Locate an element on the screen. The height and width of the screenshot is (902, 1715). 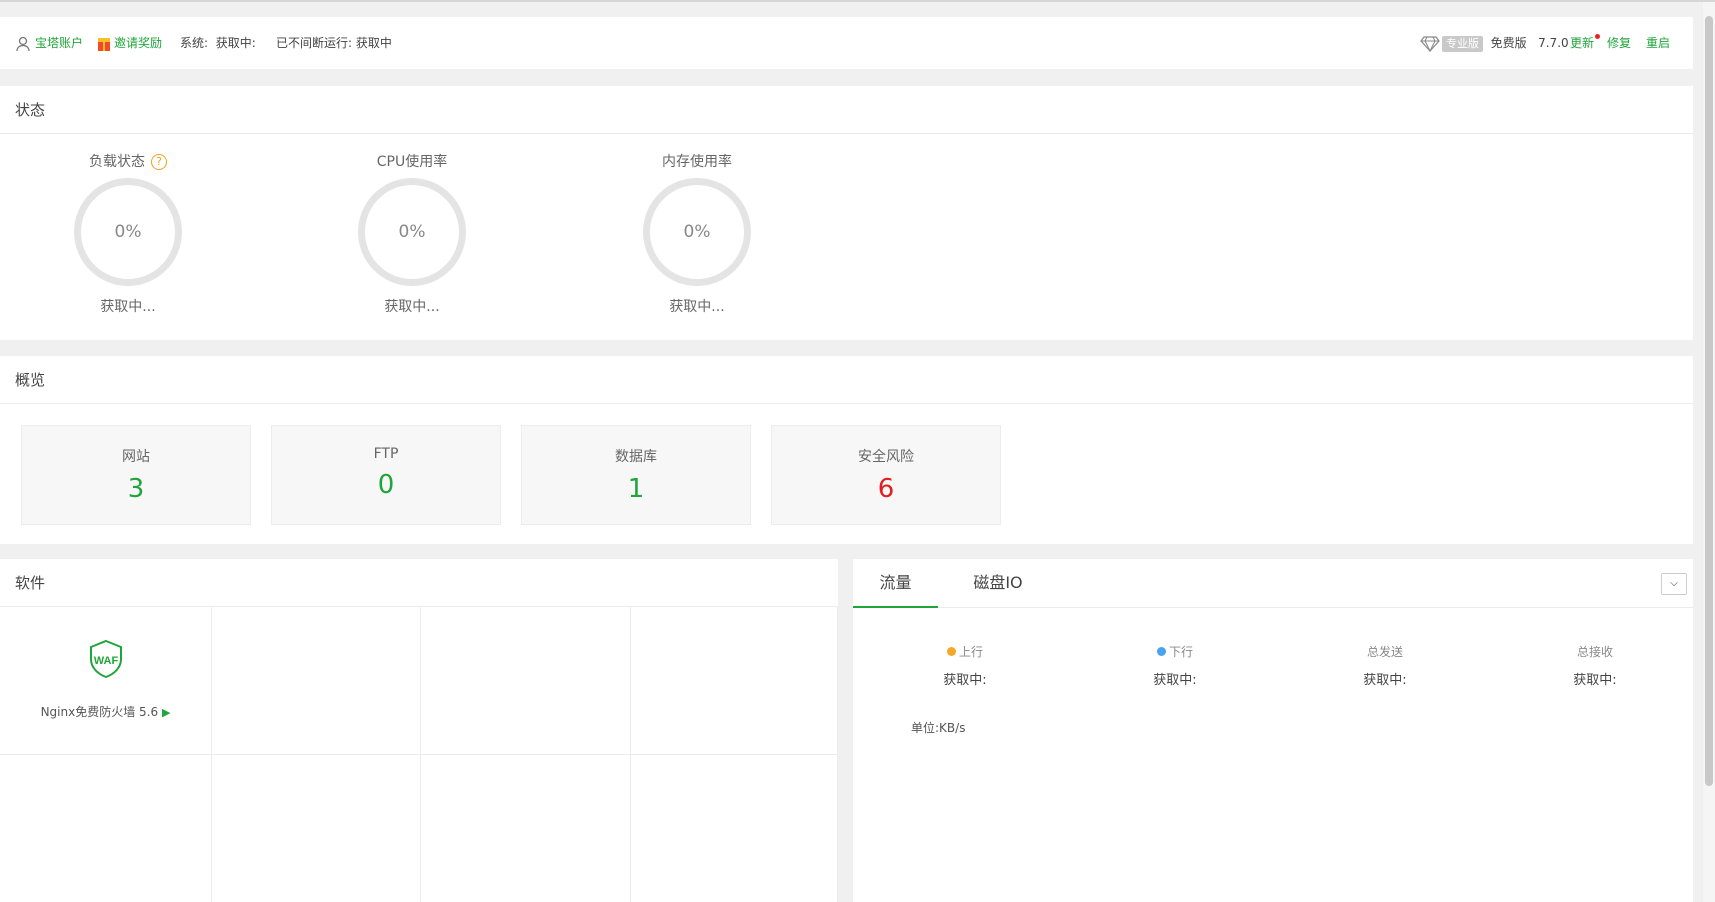
edition-info: 专业版 免费版 7.7.0 is located at coordinates (1494, 43).